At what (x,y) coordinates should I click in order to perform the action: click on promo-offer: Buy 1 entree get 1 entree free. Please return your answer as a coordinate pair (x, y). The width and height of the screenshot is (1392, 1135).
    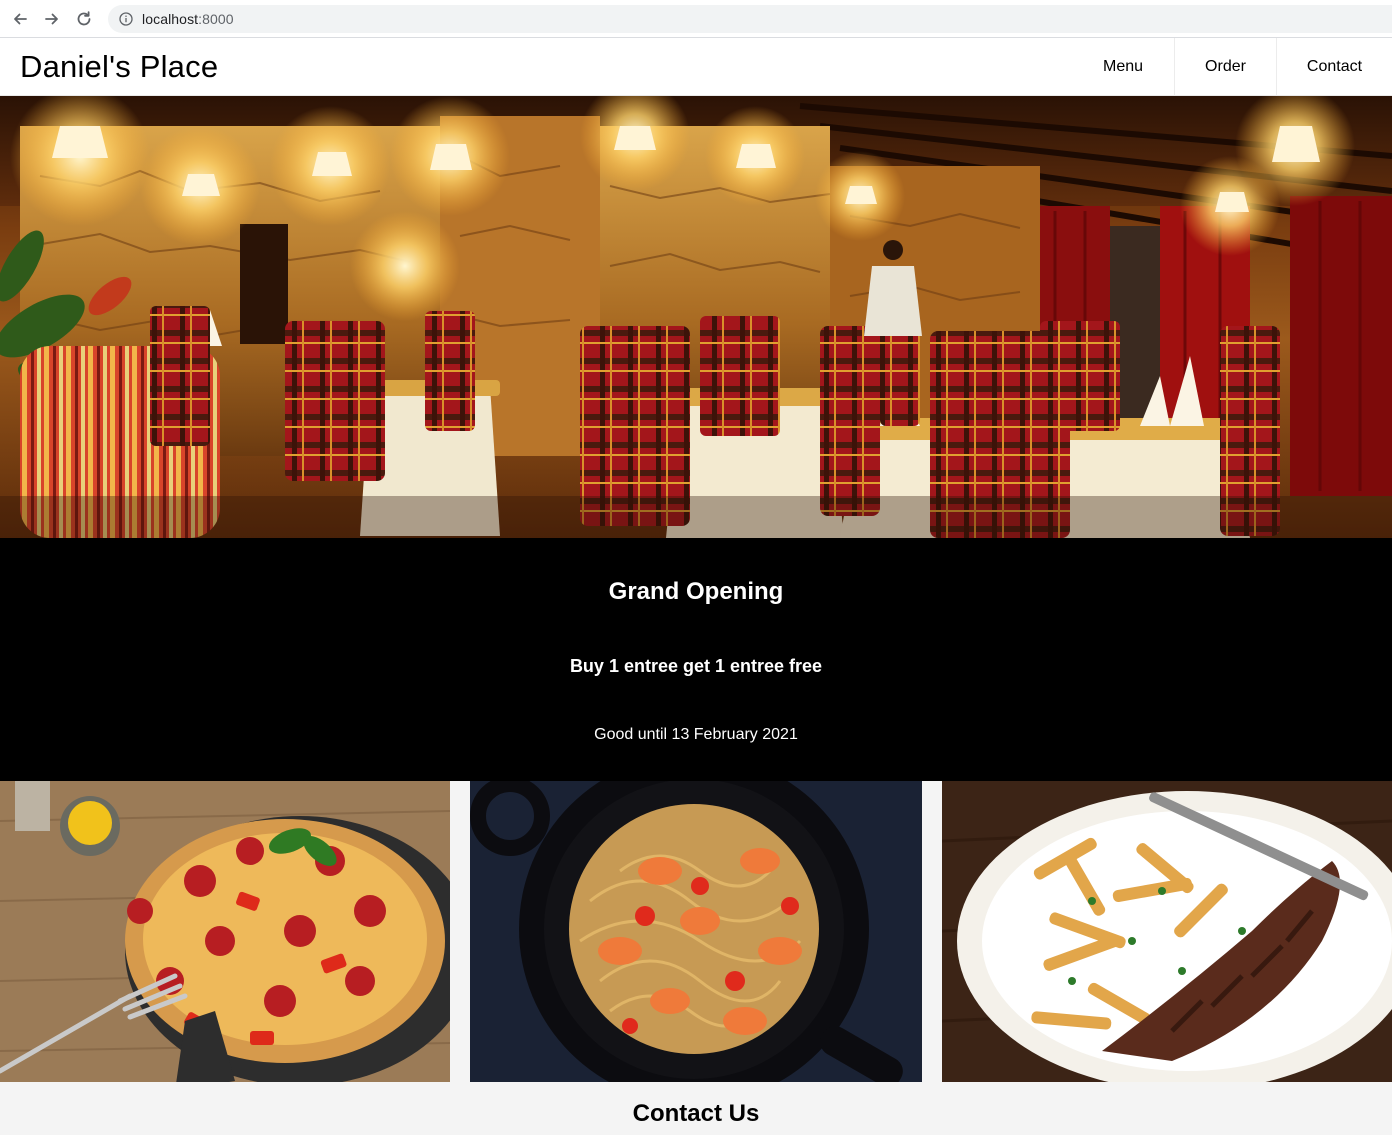
    Looking at the image, I should click on (696, 666).